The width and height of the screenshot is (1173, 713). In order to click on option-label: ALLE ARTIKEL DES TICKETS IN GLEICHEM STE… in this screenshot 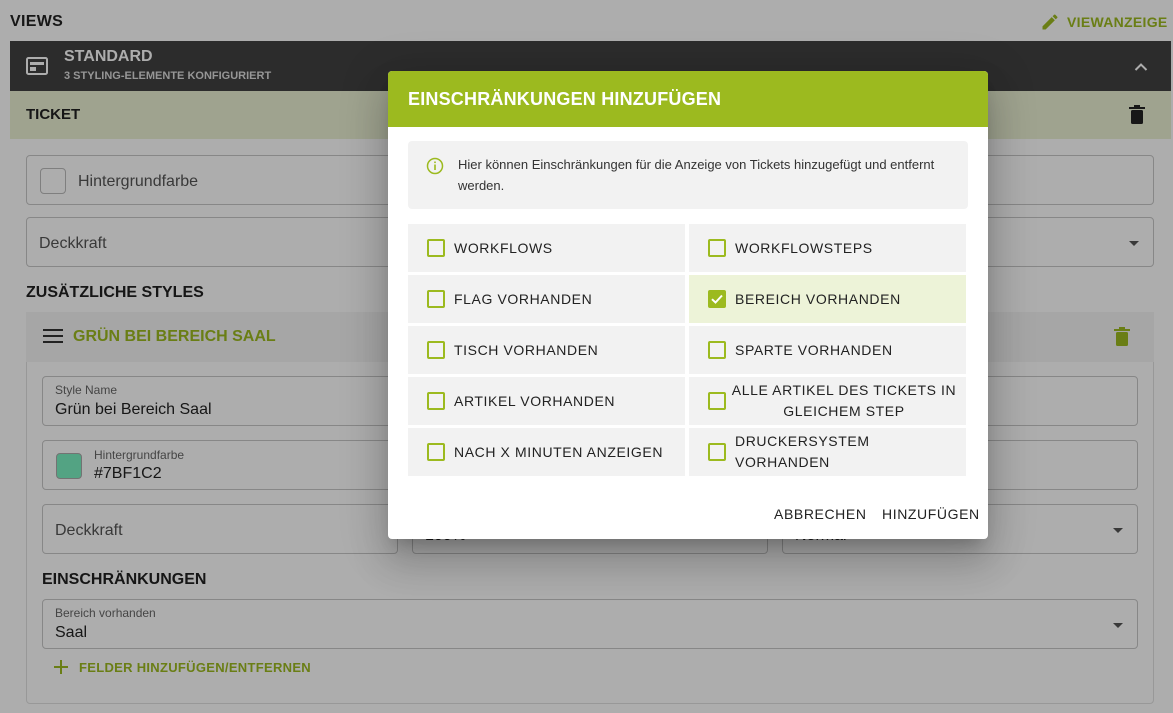, I will do `click(844, 400)`.